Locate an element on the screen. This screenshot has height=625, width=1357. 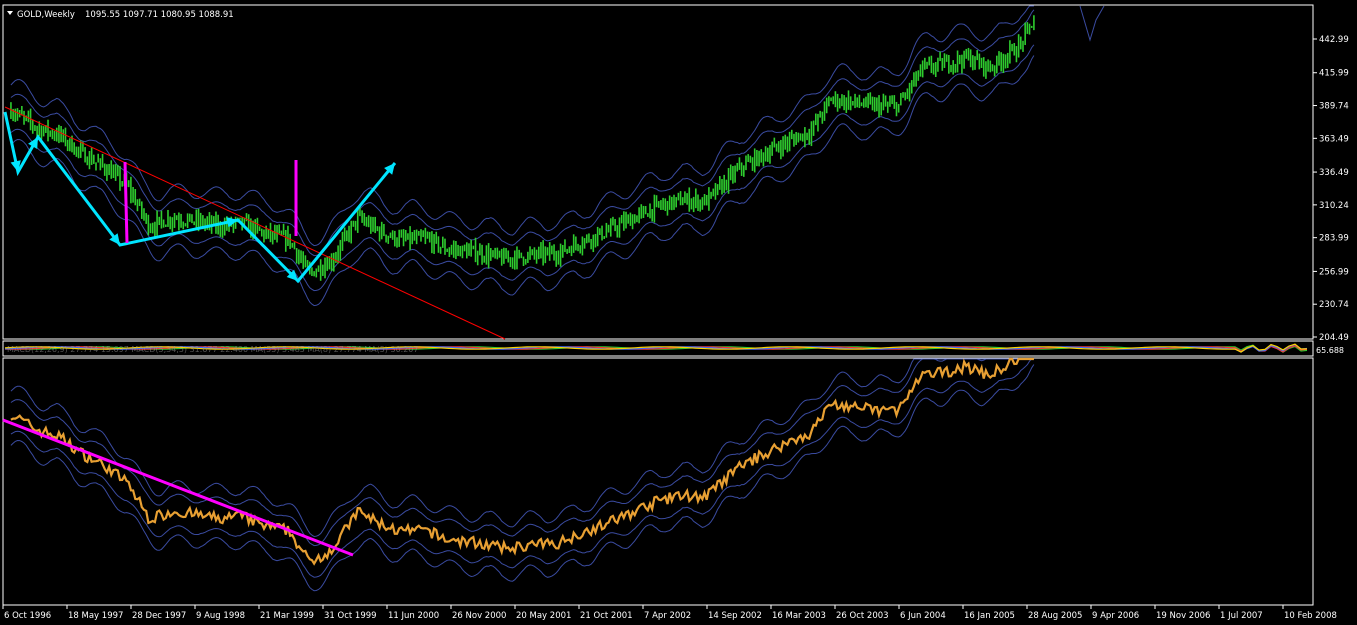
x-tick-label: 18 May 1997 is located at coordinates (95, 616).